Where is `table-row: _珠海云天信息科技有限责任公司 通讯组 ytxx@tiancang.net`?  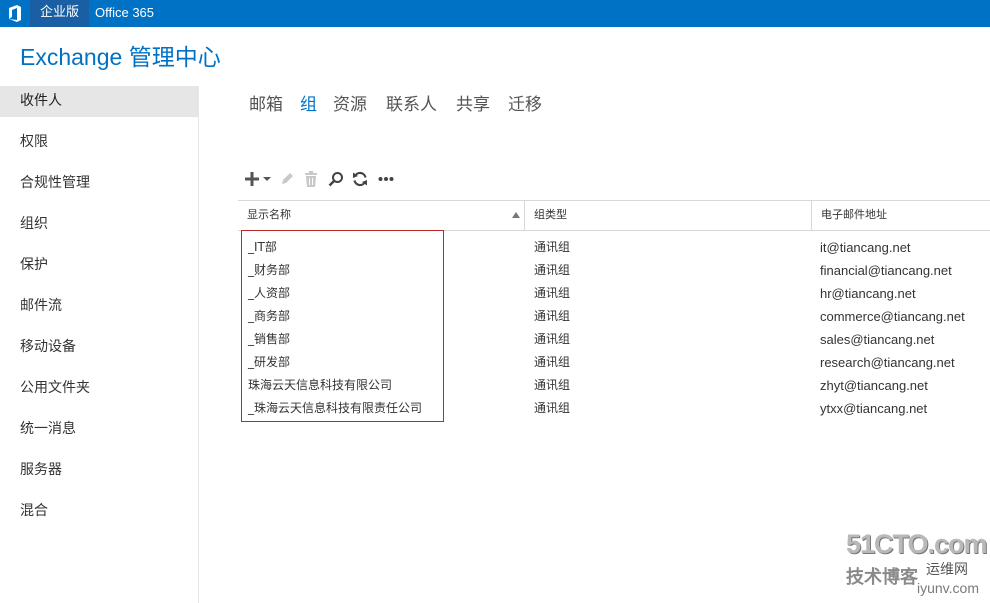
table-row: _珠海云天信息科技有限责任公司 通讯组 ytxx@tiancang.net is located at coordinates (614, 408).